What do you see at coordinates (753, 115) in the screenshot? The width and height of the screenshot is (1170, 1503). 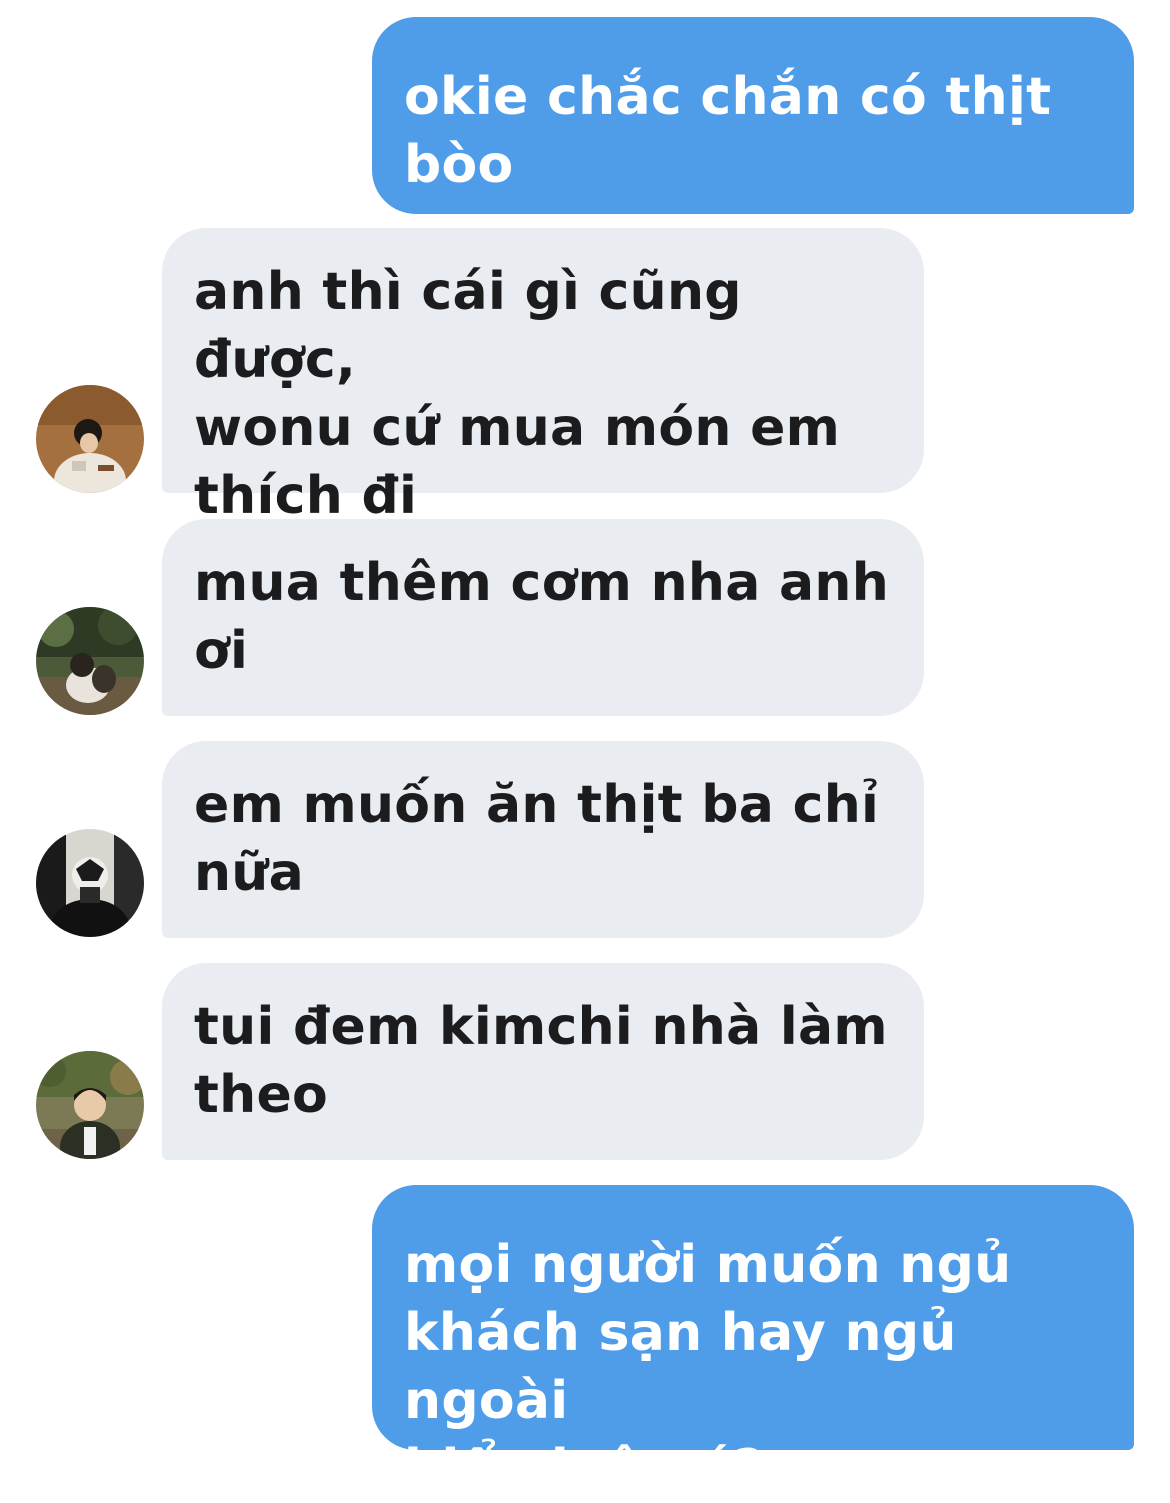 I see `outgoing-message-bubble: okie chắc chắn có thịt bòo` at bounding box center [753, 115].